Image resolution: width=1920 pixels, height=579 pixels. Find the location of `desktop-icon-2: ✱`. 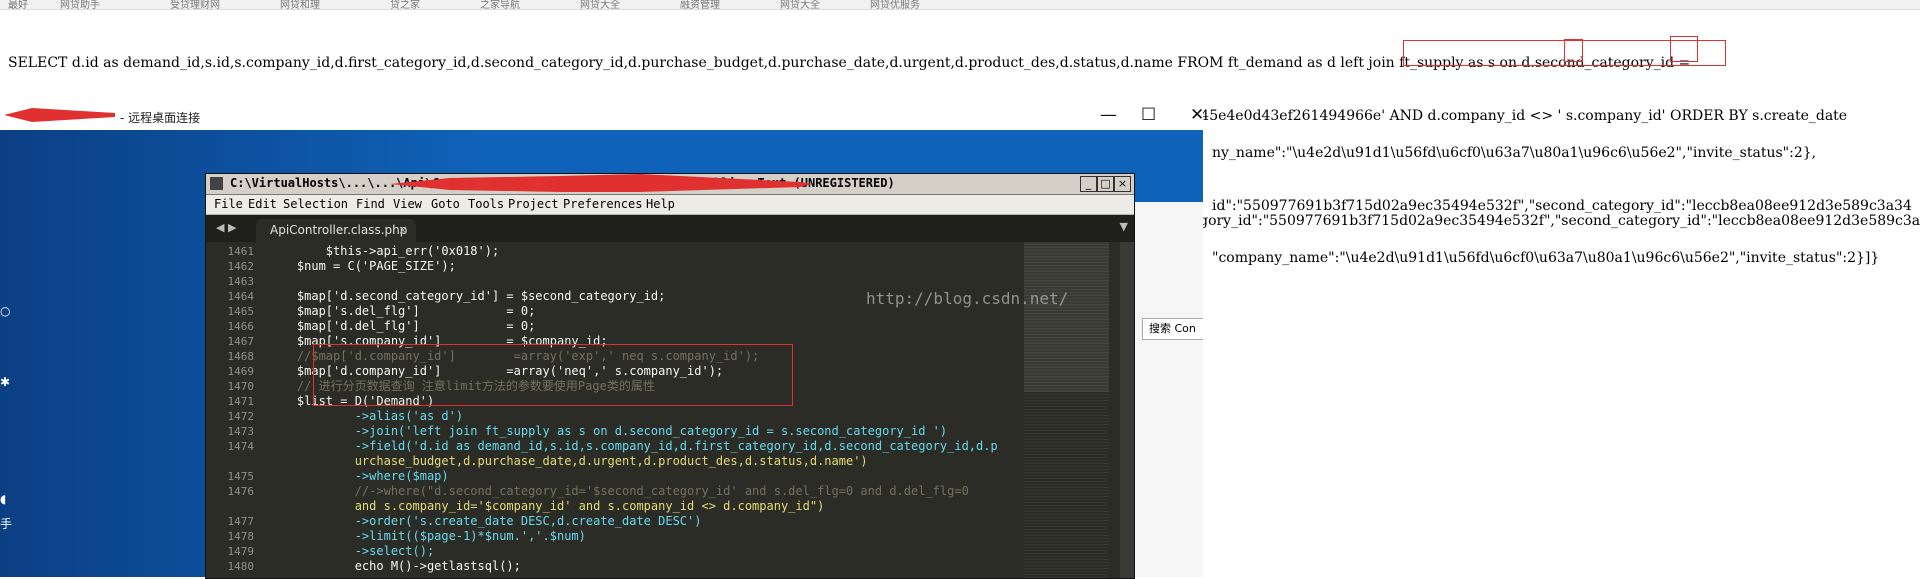

desktop-icon-2: ✱ is located at coordinates (5, 382).